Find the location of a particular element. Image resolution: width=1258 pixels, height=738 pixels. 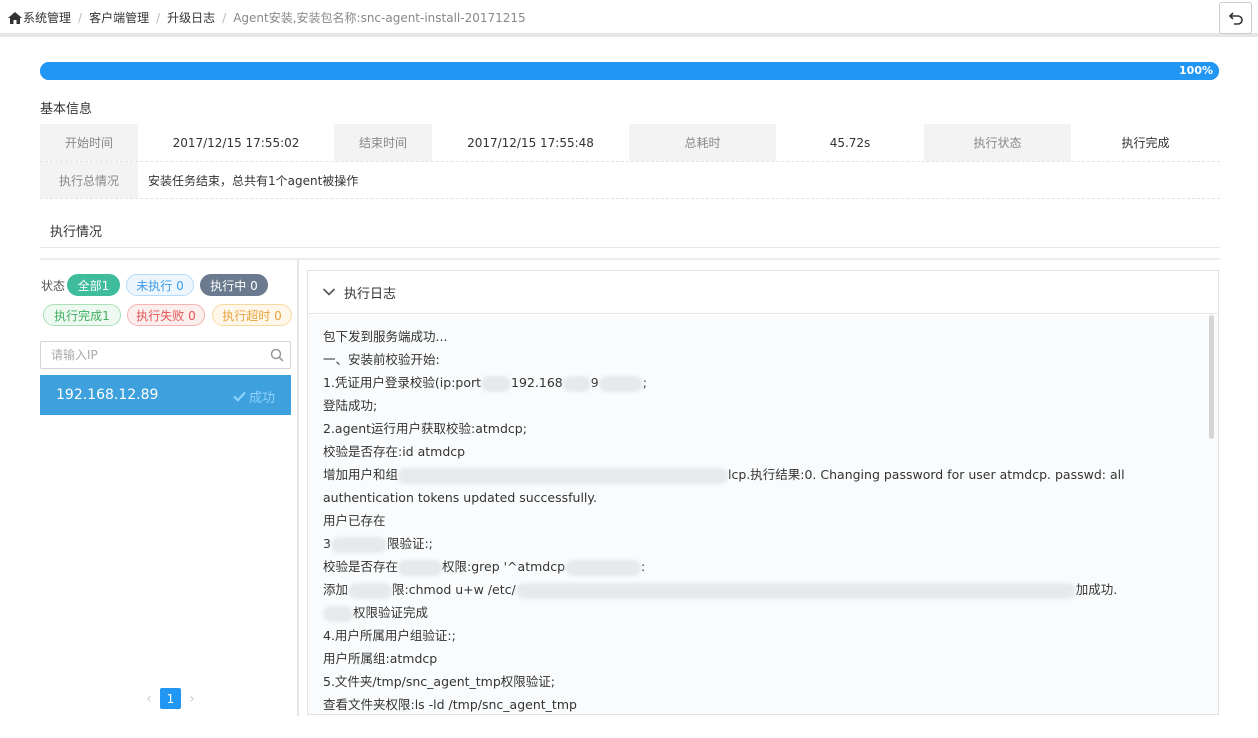

duration-value: 45.72s is located at coordinates (850, 142).